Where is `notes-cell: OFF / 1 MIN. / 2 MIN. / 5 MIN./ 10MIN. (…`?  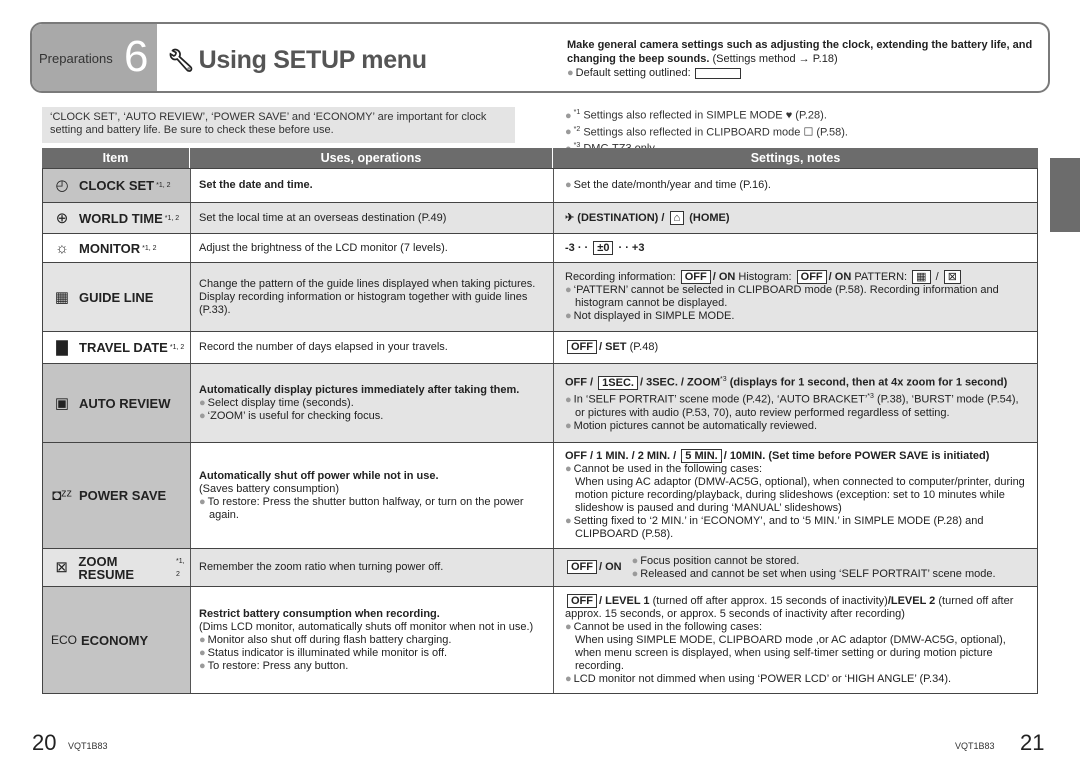 notes-cell: OFF / 1 MIN. / 2 MIN. / 5 MIN./ 10MIN. (… is located at coordinates (796, 495).